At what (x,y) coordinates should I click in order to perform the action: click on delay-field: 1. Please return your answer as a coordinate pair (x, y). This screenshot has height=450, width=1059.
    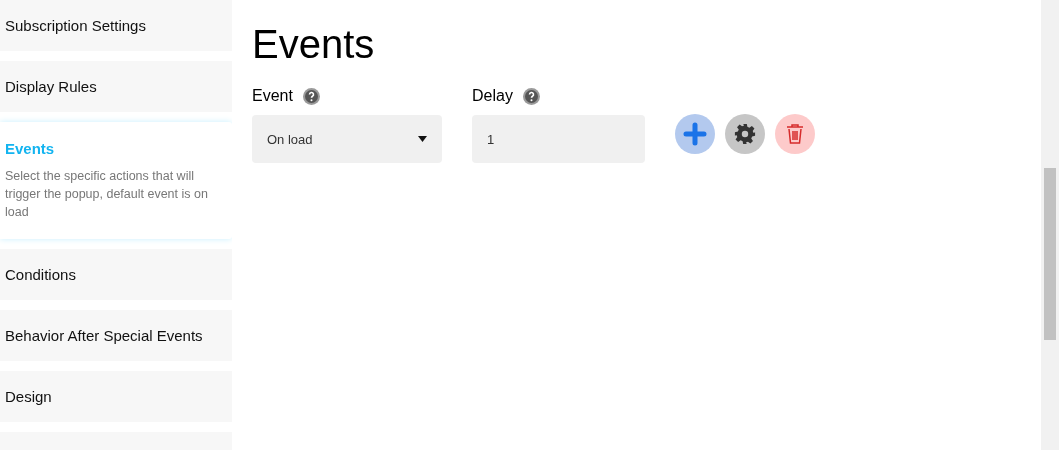
    Looking at the image, I should click on (558, 139).